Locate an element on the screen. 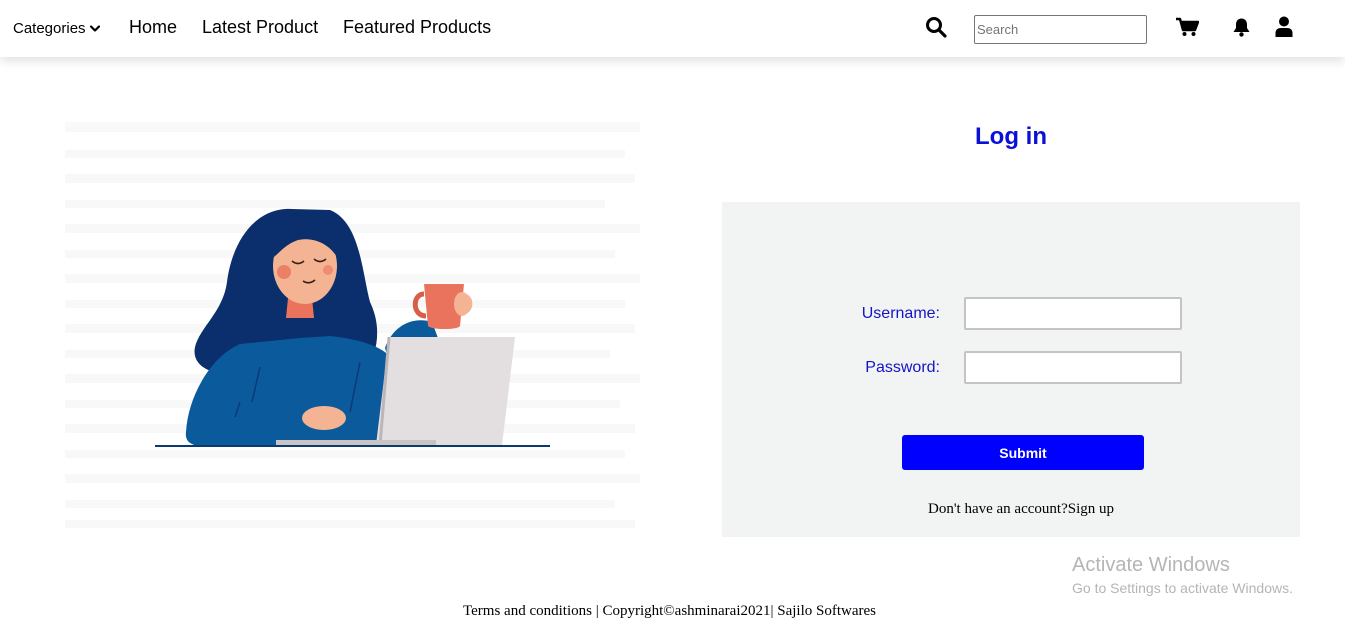 The image size is (1345, 628). categories-dropdown: Categories is located at coordinates (56, 28).